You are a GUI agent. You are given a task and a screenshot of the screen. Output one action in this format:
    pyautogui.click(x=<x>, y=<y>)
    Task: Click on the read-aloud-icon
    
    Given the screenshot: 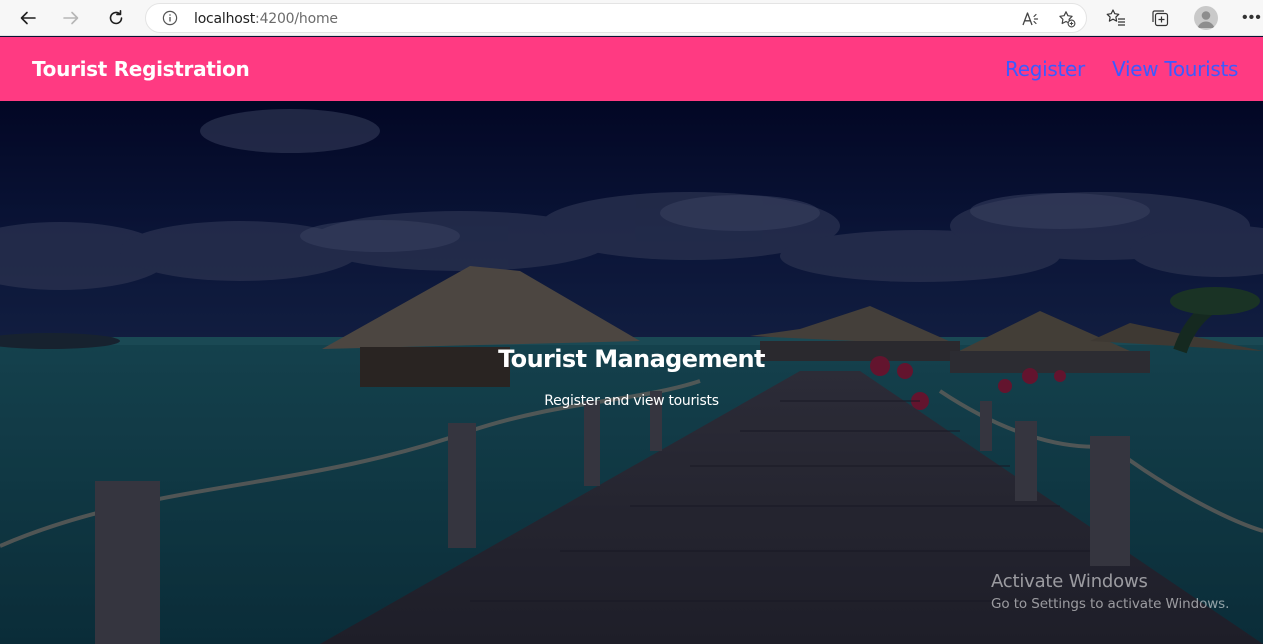 What is the action you would take?
    pyautogui.click(x=1030, y=19)
    